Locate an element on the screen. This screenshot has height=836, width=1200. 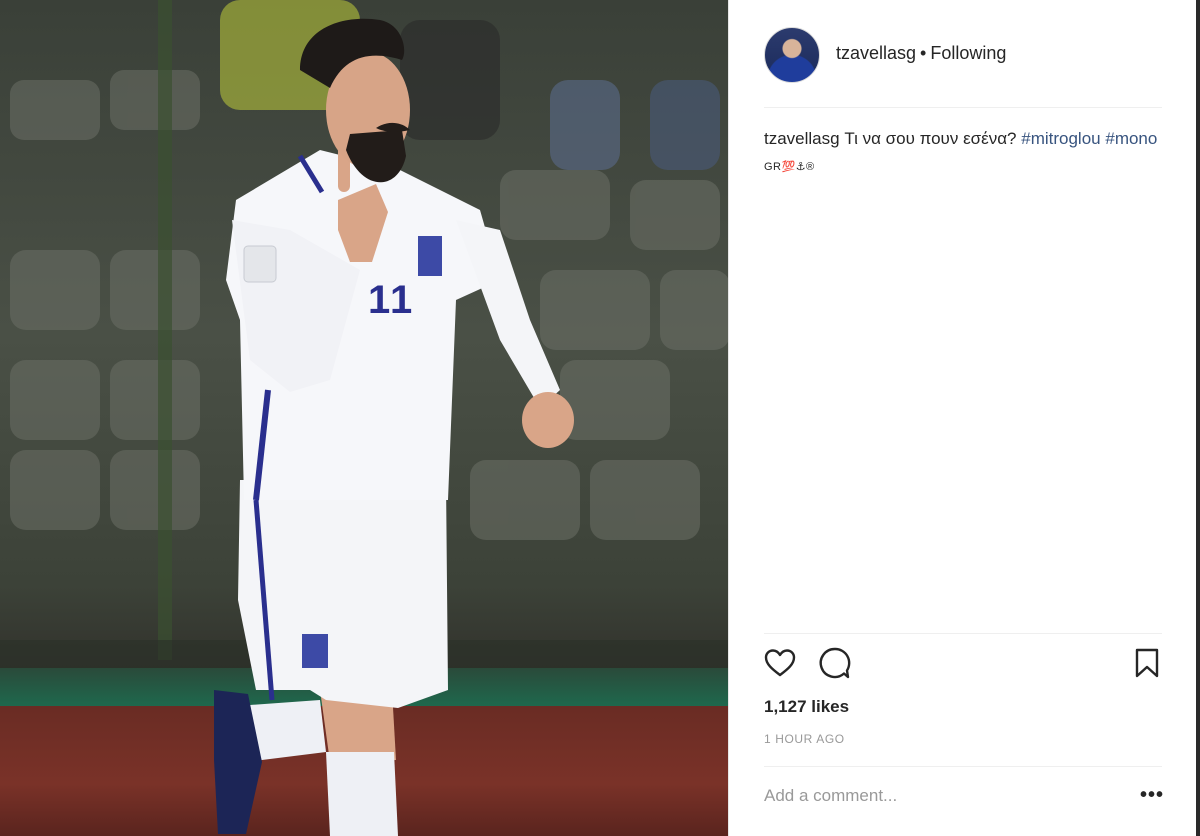
window-edge is located at coordinates (1198, 418).